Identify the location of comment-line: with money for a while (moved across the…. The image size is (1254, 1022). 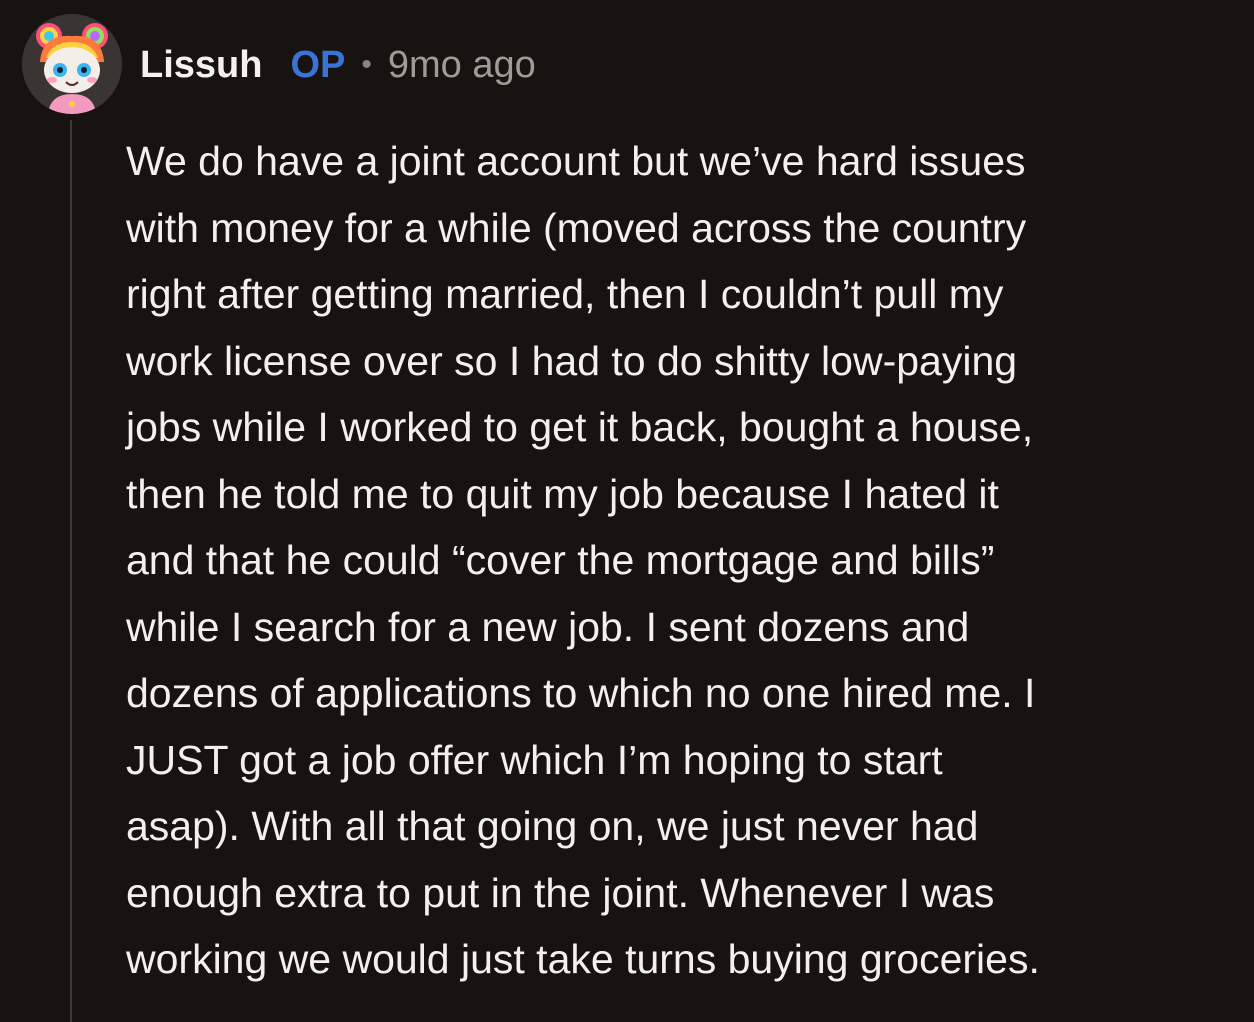
(576, 227).